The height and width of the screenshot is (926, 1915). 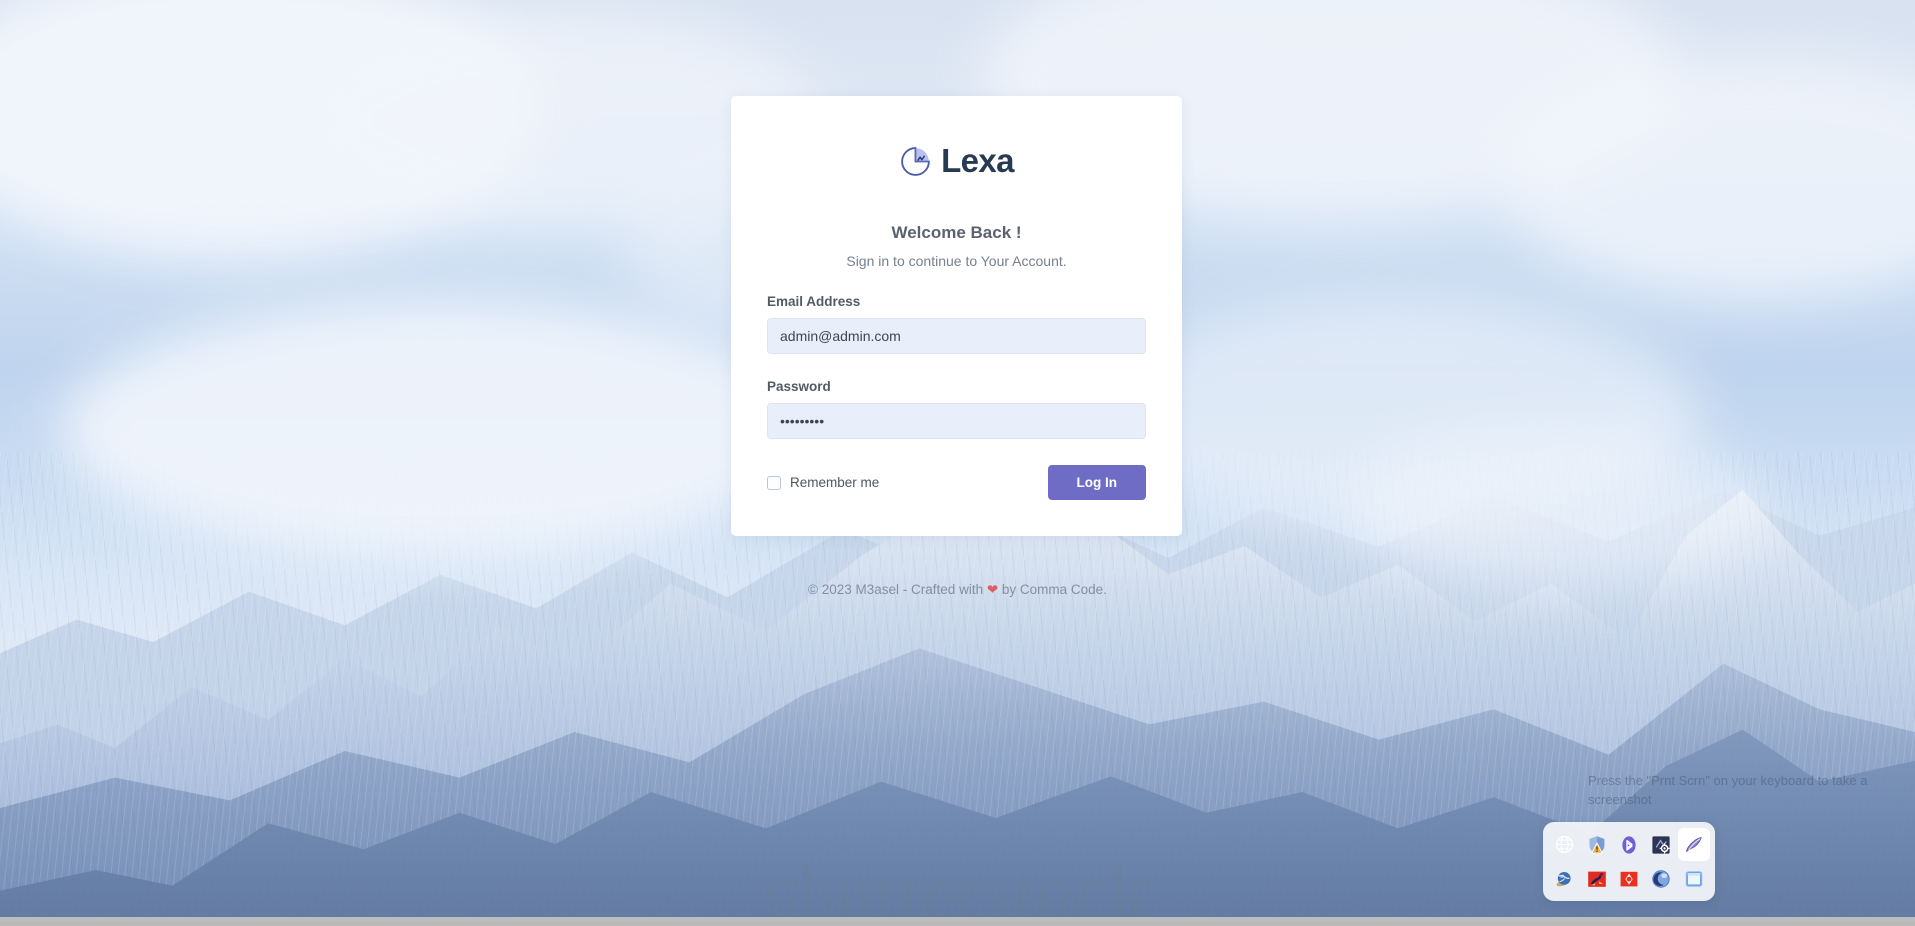 What do you see at coordinates (957, 919) in the screenshot?
I see `desktop-bottom-strip` at bounding box center [957, 919].